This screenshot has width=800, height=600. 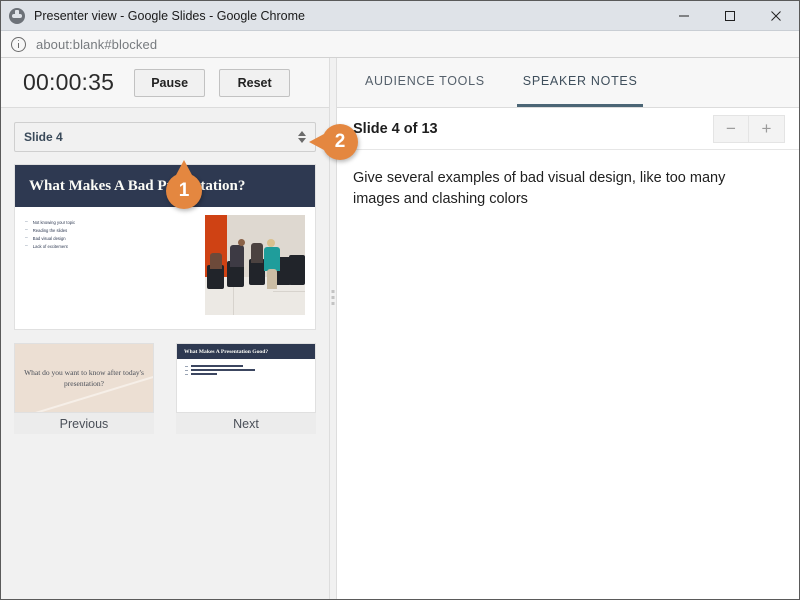 What do you see at coordinates (49, 238) in the screenshot?
I see `bullet-text: Bad visual design` at bounding box center [49, 238].